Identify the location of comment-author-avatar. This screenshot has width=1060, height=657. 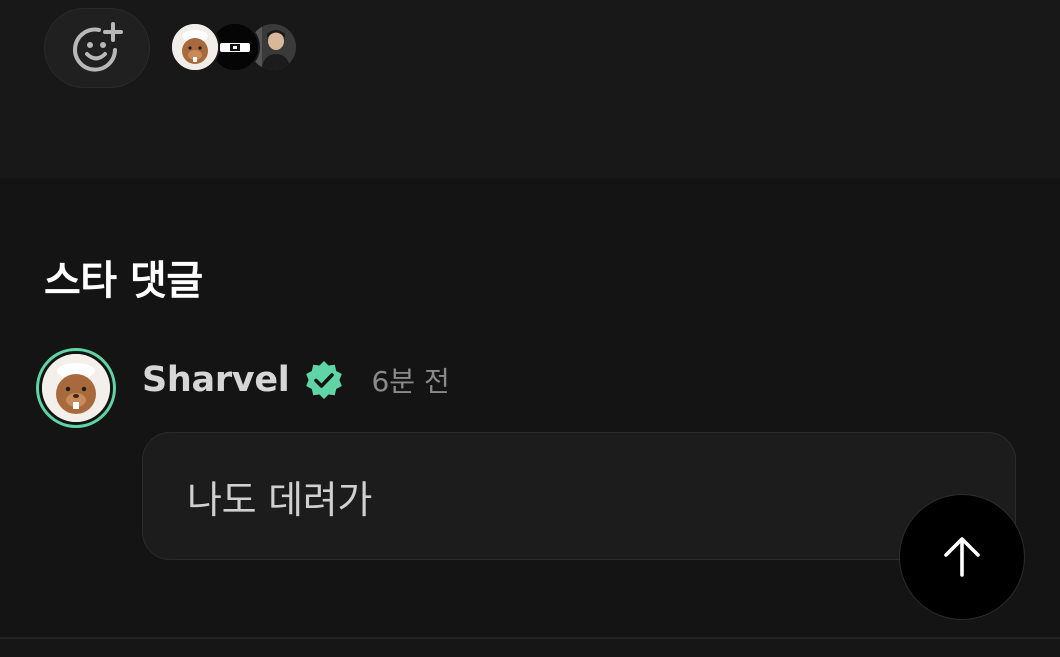
(76, 388).